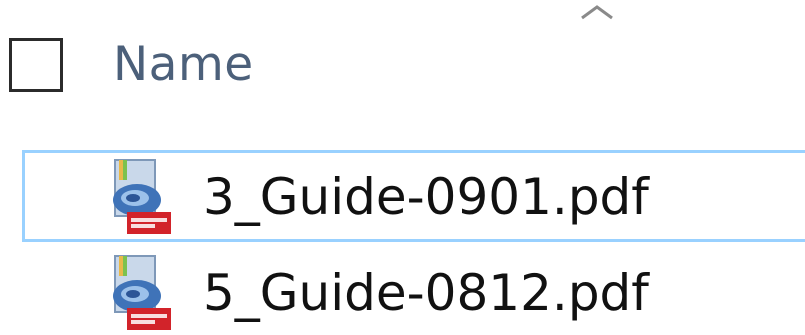 This screenshot has height=335, width=805. What do you see at coordinates (36, 65) in the screenshot?
I see `select-all-checkbox` at bounding box center [36, 65].